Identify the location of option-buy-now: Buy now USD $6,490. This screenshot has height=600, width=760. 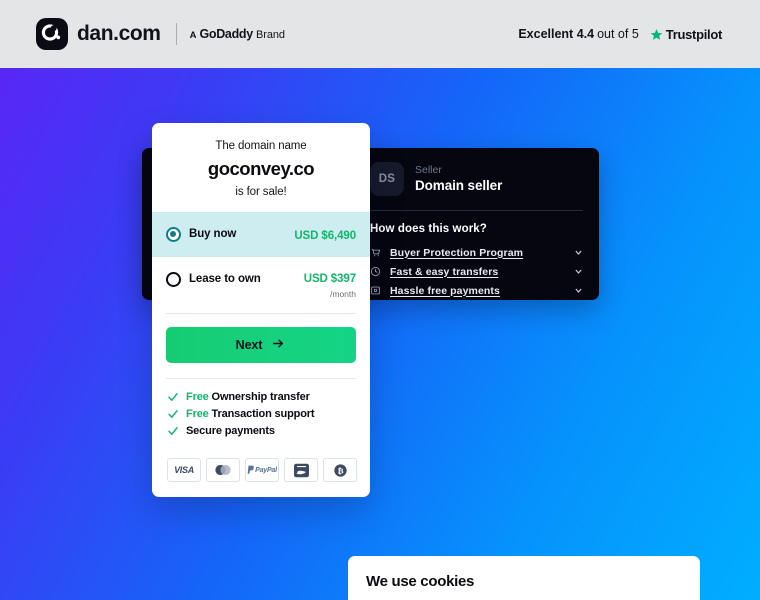
(261, 234).